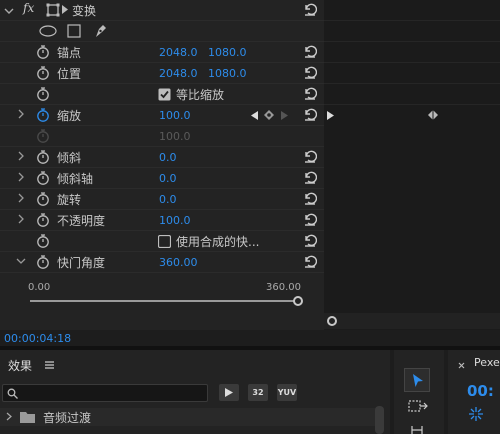 The width and height of the screenshot is (500, 434). I want to click on accelerated-effects-filter-icon, so click(229, 392).